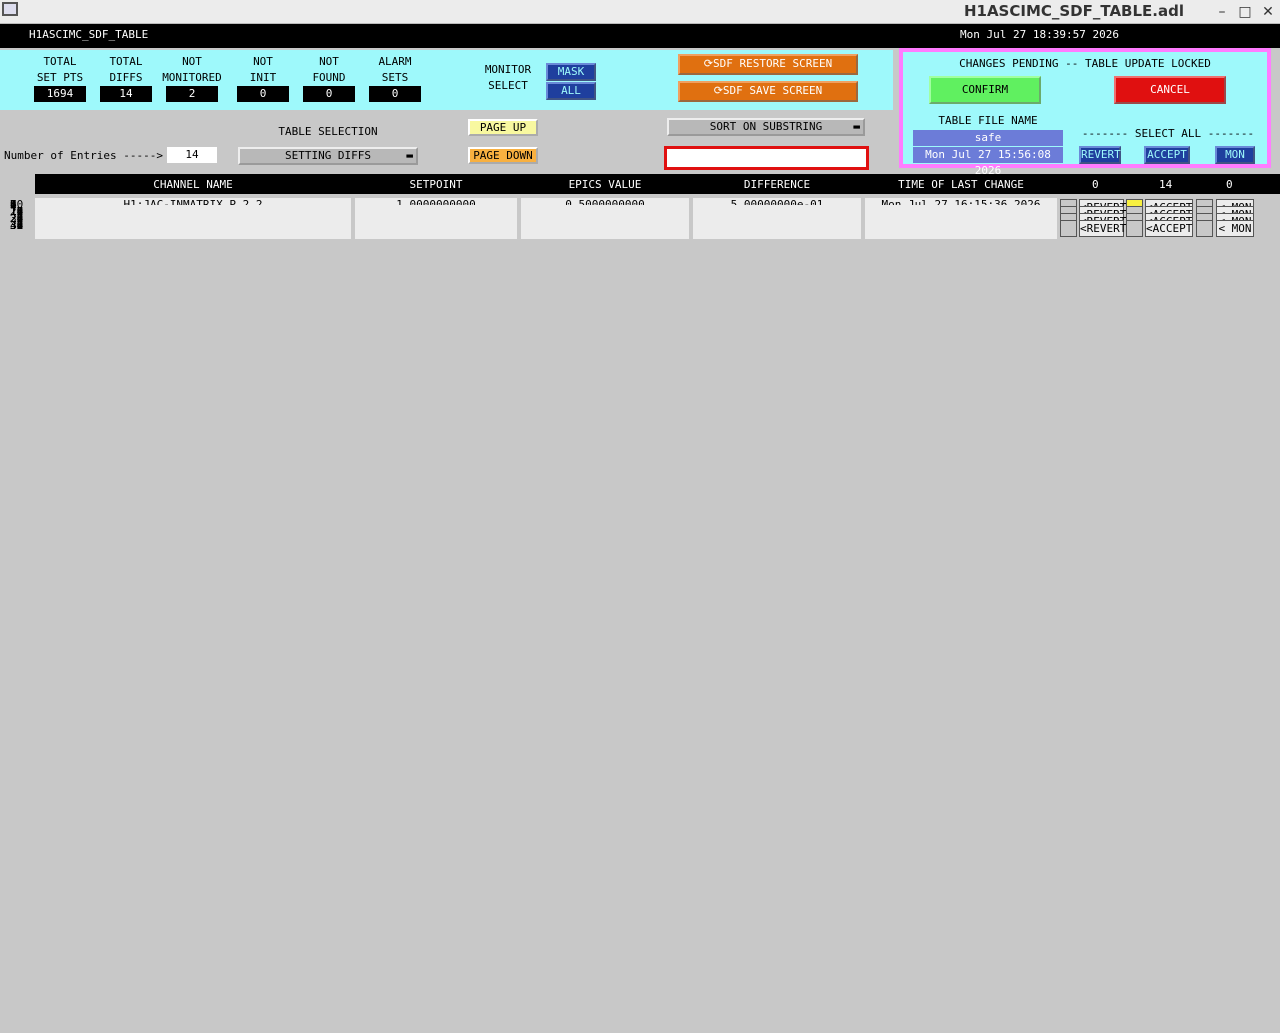 The width and height of the screenshot is (1280, 1033). I want to click on sort-substring-label: SORT ON SUBSTRING, so click(766, 126).